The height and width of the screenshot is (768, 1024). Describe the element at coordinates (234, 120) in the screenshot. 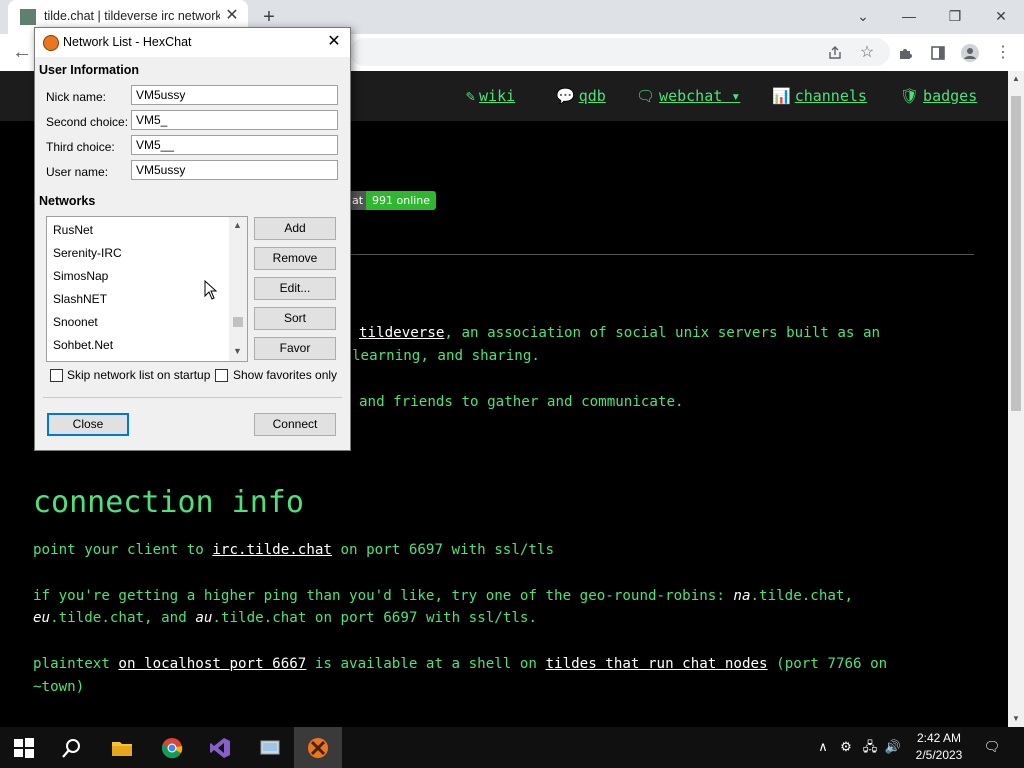

I see `second-choice-input: VM5_` at that location.